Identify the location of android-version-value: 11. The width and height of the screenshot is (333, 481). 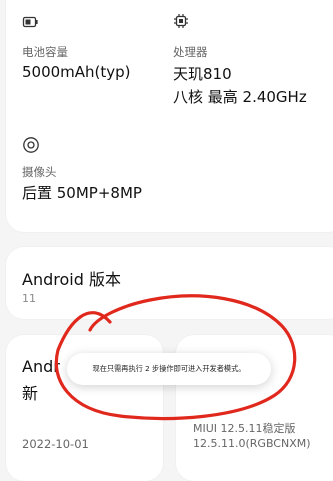
(29, 298).